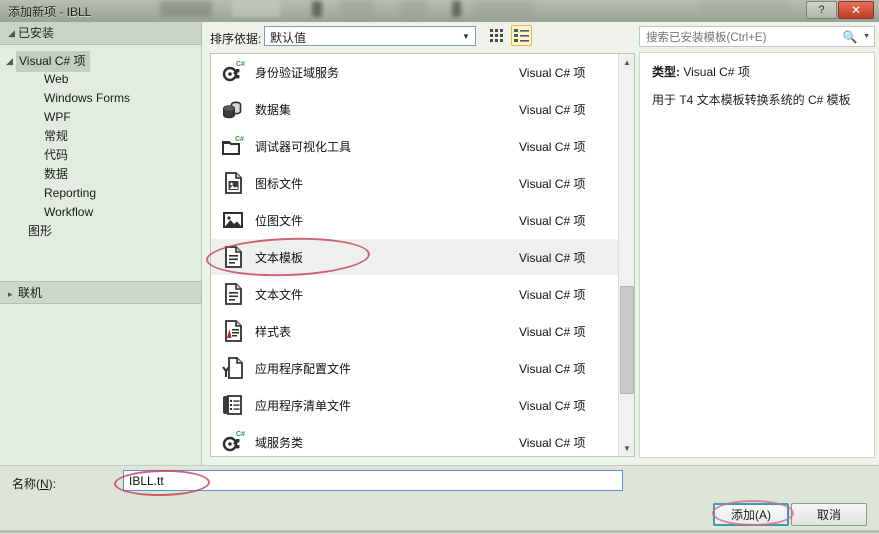  Describe the element at coordinates (751, 100) in the screenshot. I see `detail-description: 用于 T4 文本模板转换系统的 C# 模板` at that location.